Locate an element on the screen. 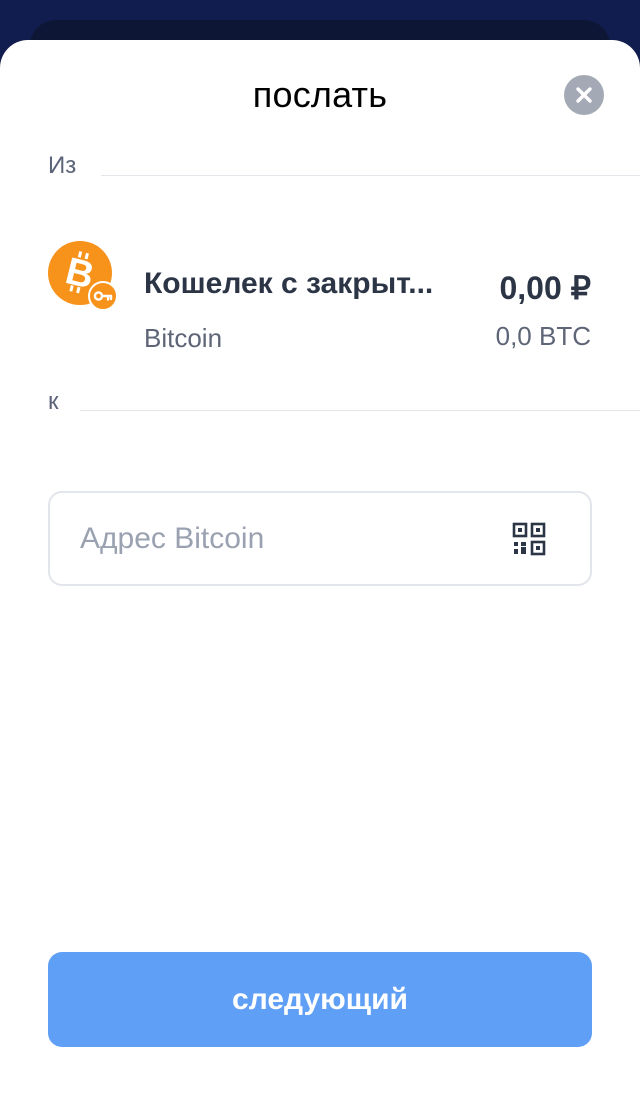 The height and width of the screenshot is (1096, 640). close-icon is located at coordinates (584, 95).